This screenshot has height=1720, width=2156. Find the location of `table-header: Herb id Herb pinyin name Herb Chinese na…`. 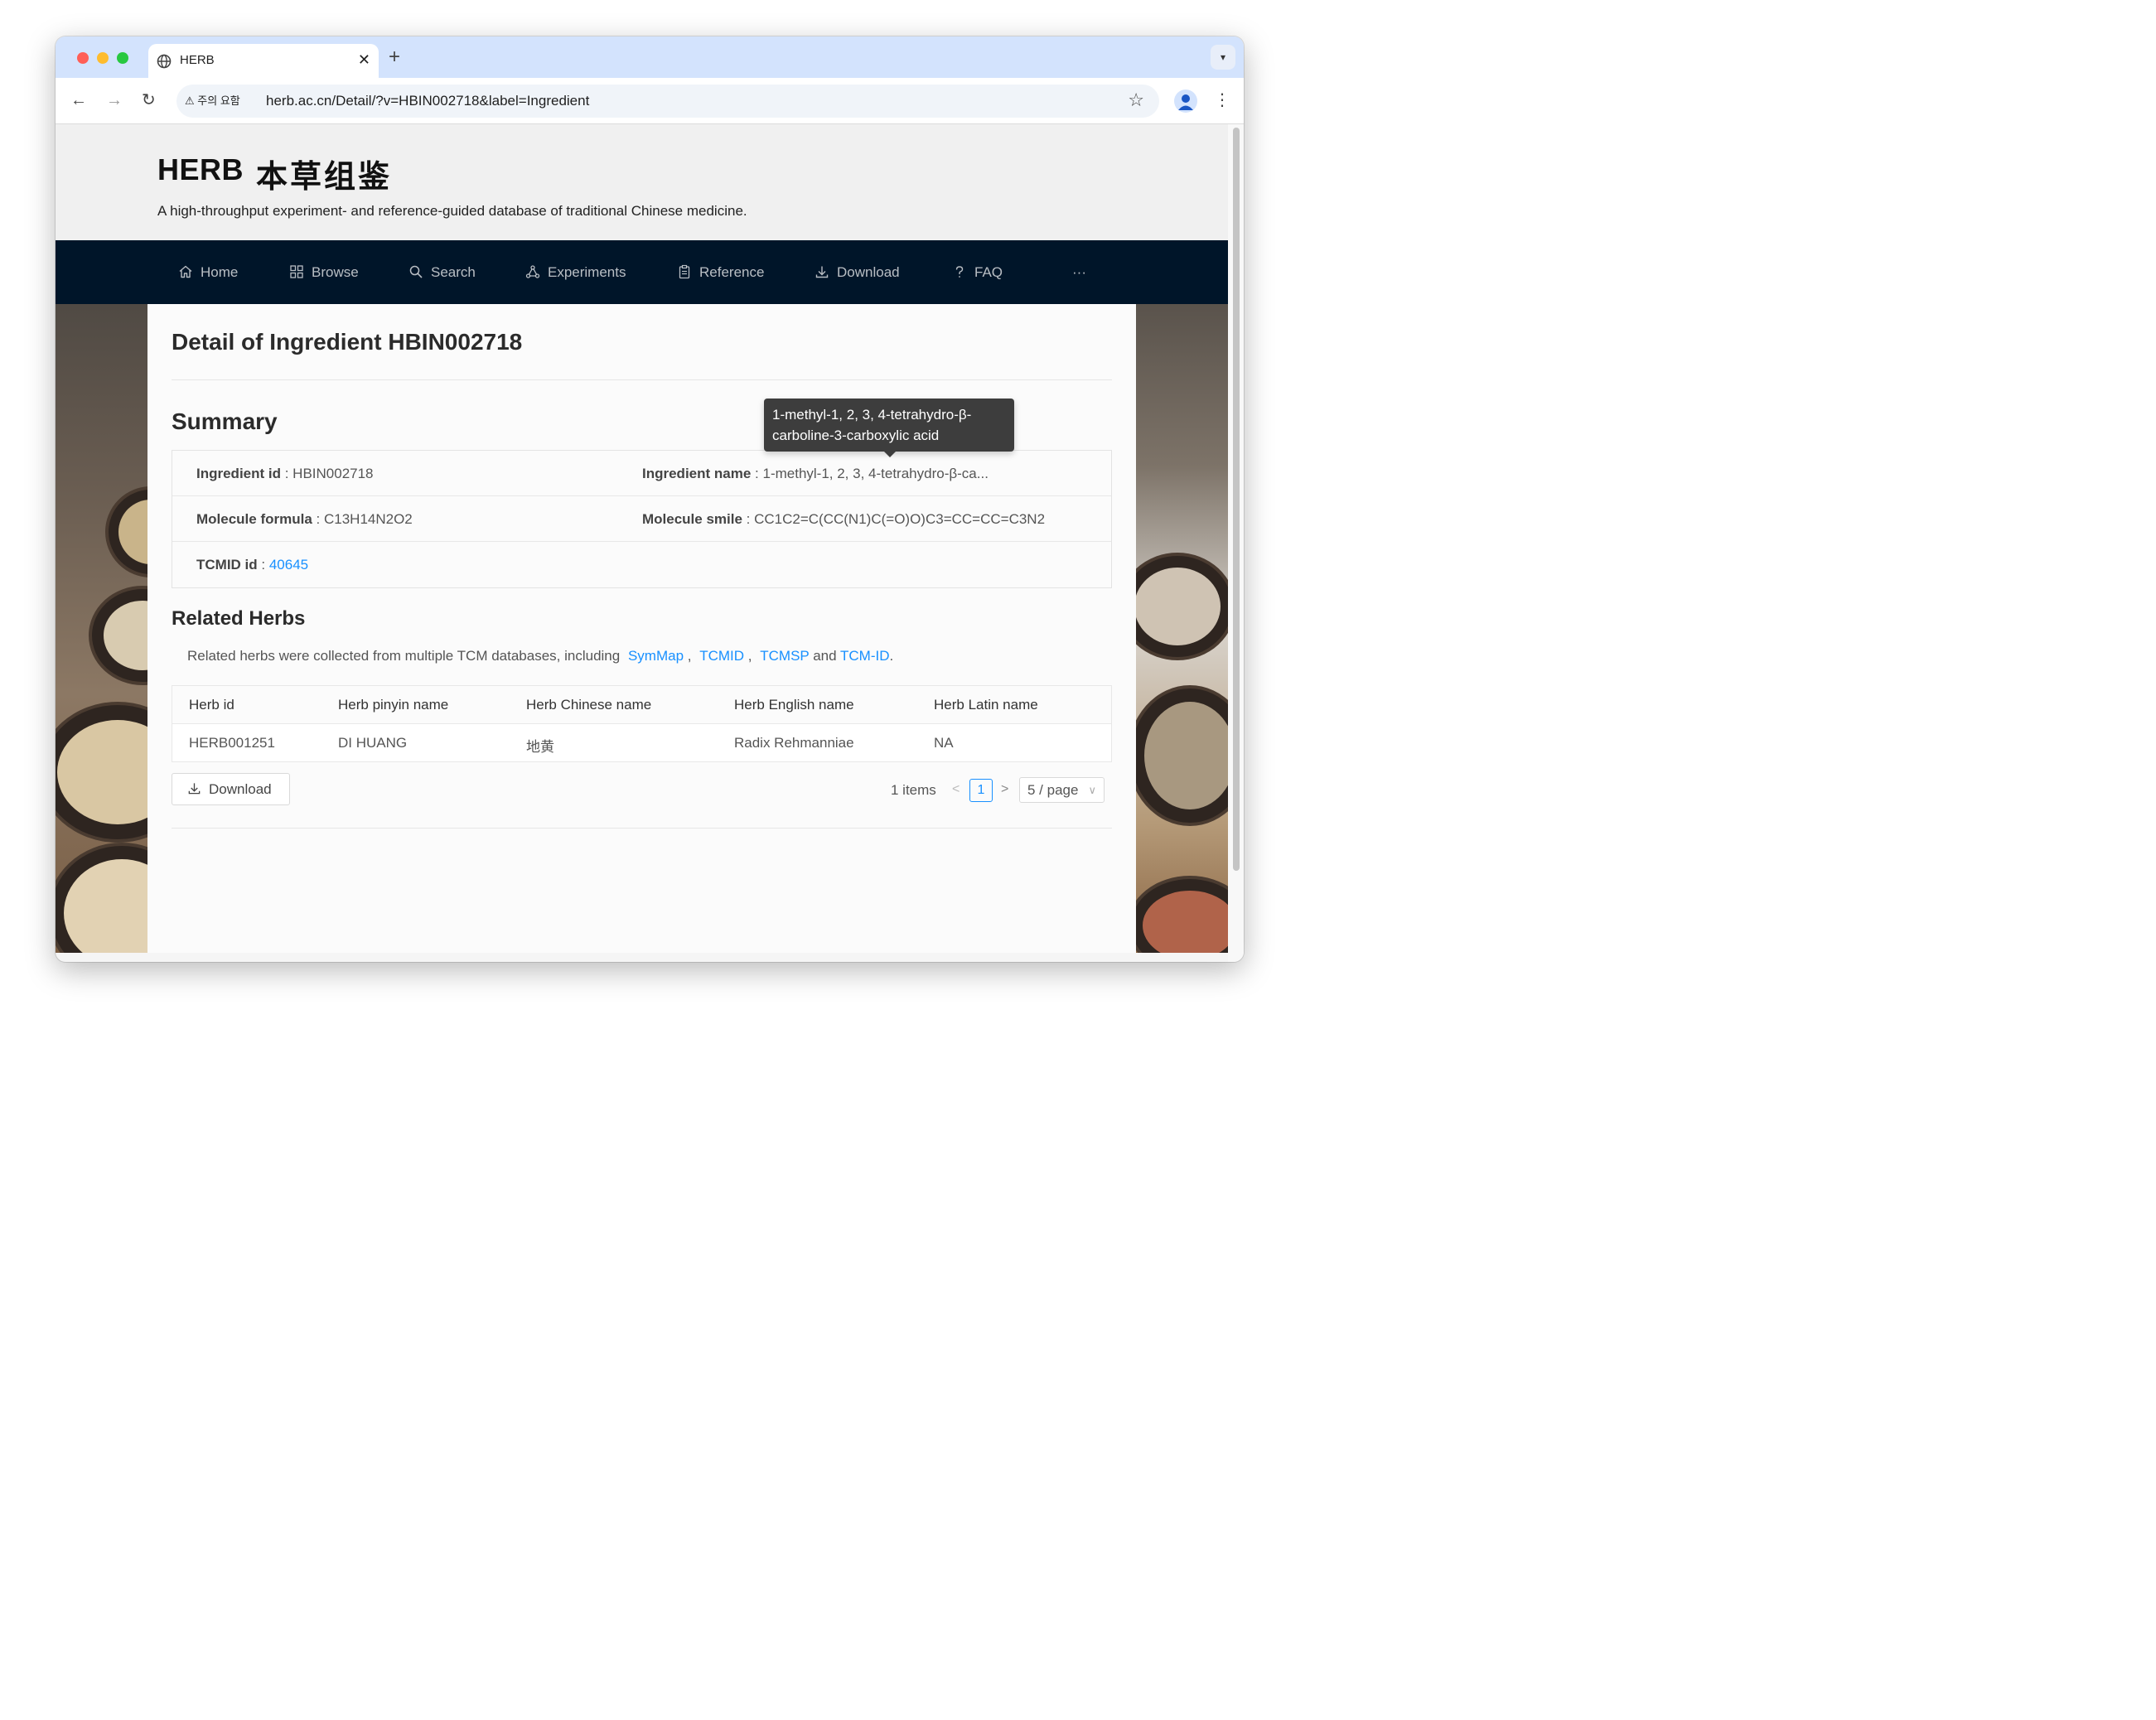

table-header: Herb id Herb pinyin name Herb Chinese na… is located at coordinates (641, 705).